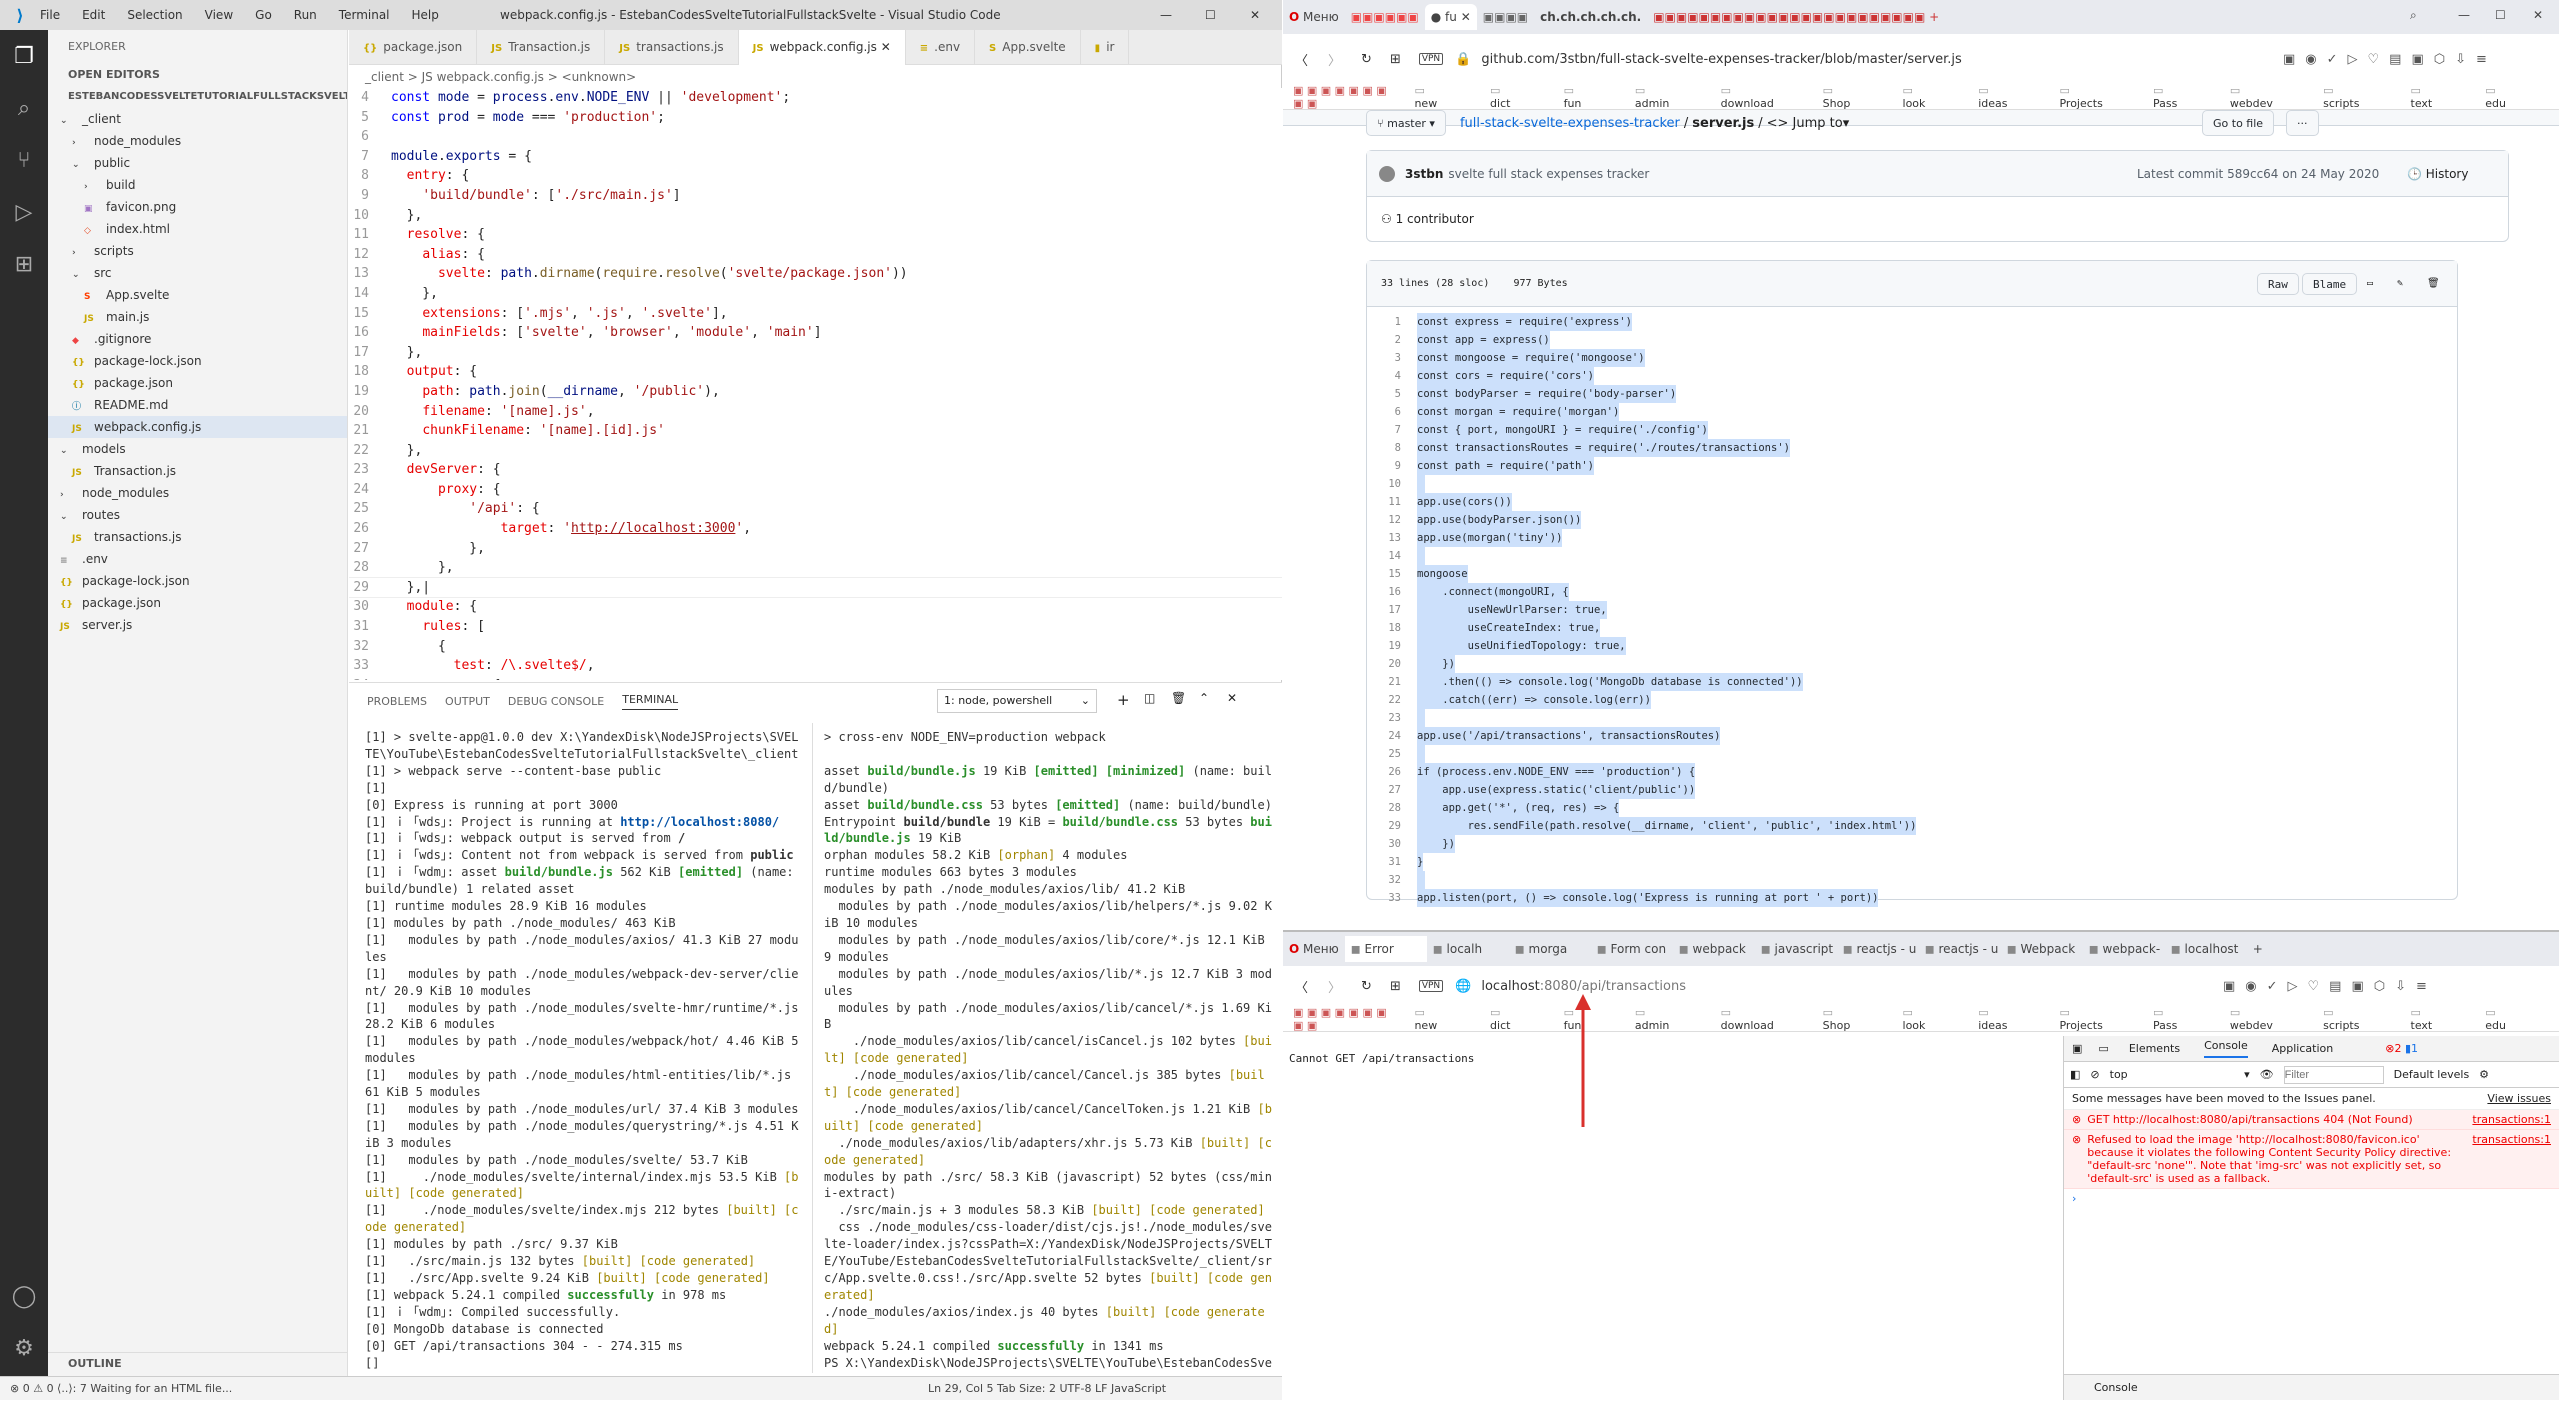 The width and height of the screenshot is (2559, 1401). Describe the element at coordinates (650, 701) in the screenshot. I see `panel-tab-terminal: TERMINAL` at that location.